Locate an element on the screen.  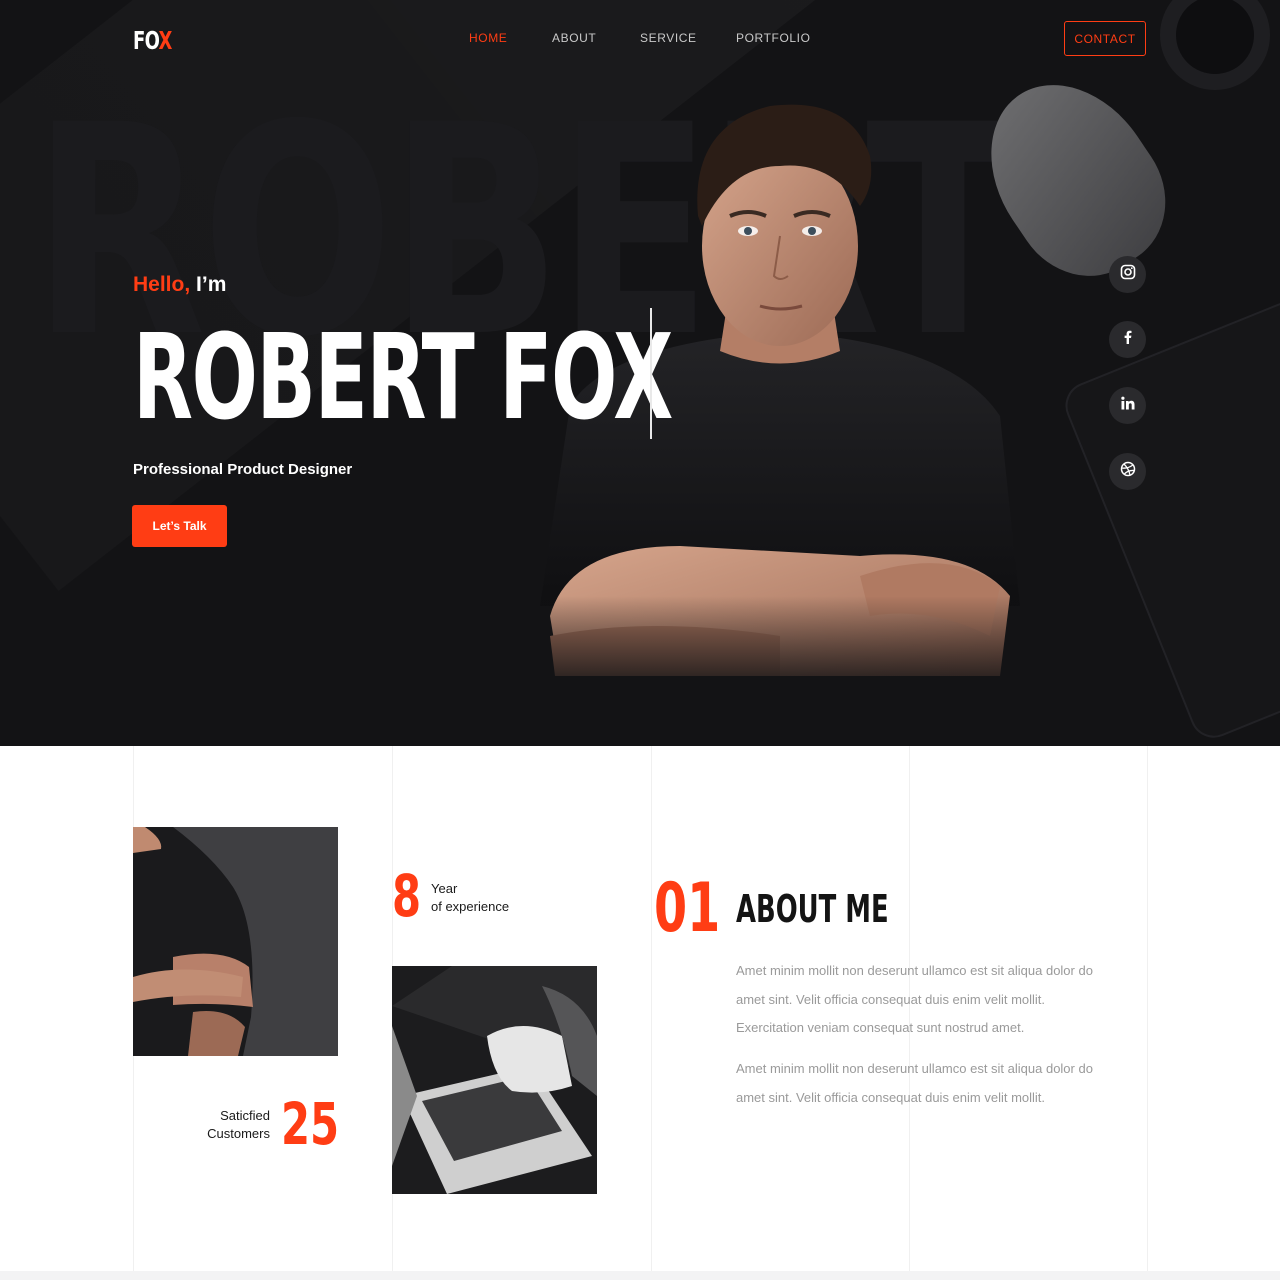
section-footer-strip is located at coordinates (640, 1275).